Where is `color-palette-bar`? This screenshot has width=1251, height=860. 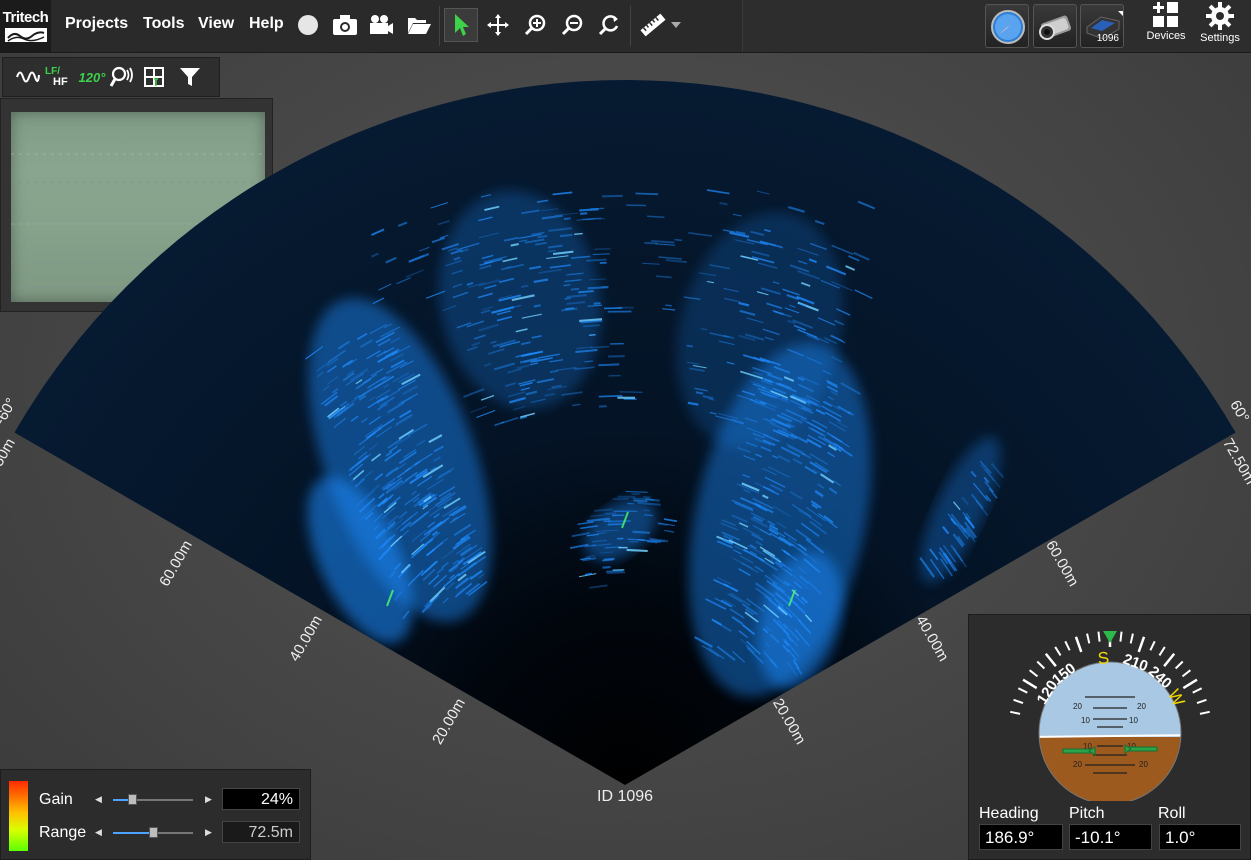
color-palette-bar is located at coordinates (18, 816).